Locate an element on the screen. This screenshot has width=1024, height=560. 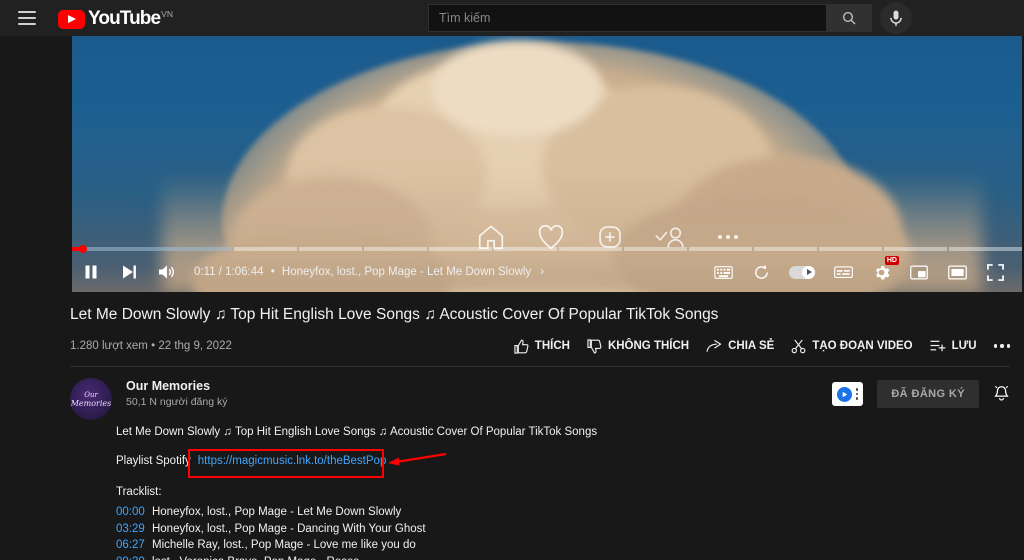
avatar-line1: Our is located at coordinates (91, 394).